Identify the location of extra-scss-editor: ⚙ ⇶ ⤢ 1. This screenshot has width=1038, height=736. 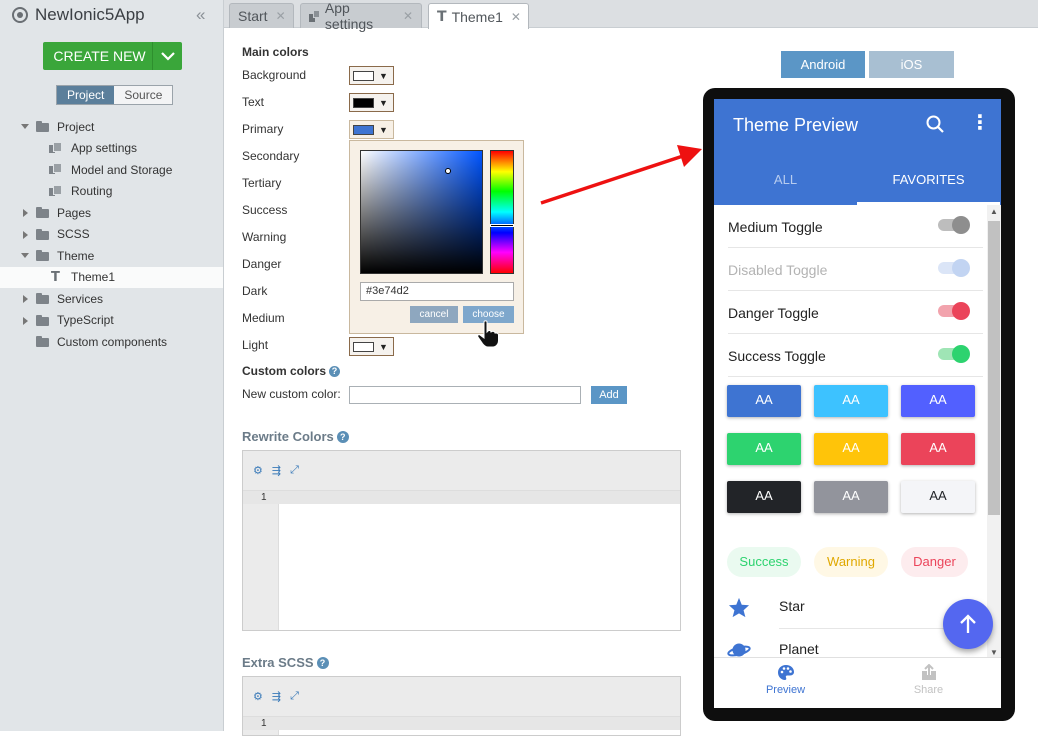
(461, 706).